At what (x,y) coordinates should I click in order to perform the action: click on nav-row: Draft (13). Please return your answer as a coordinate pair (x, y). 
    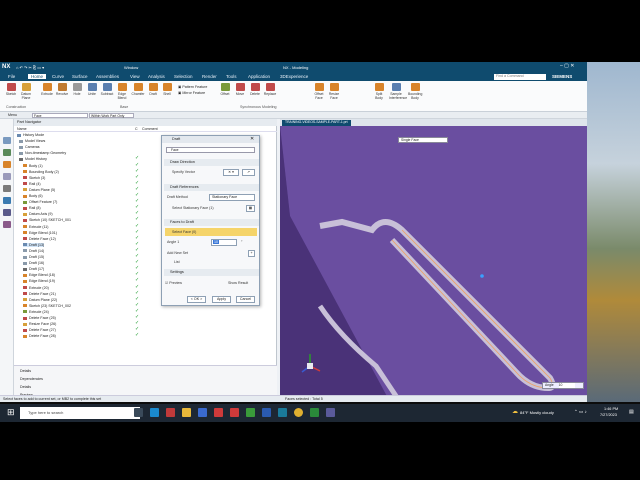
    Looking at the image, I should click on (34, 244).